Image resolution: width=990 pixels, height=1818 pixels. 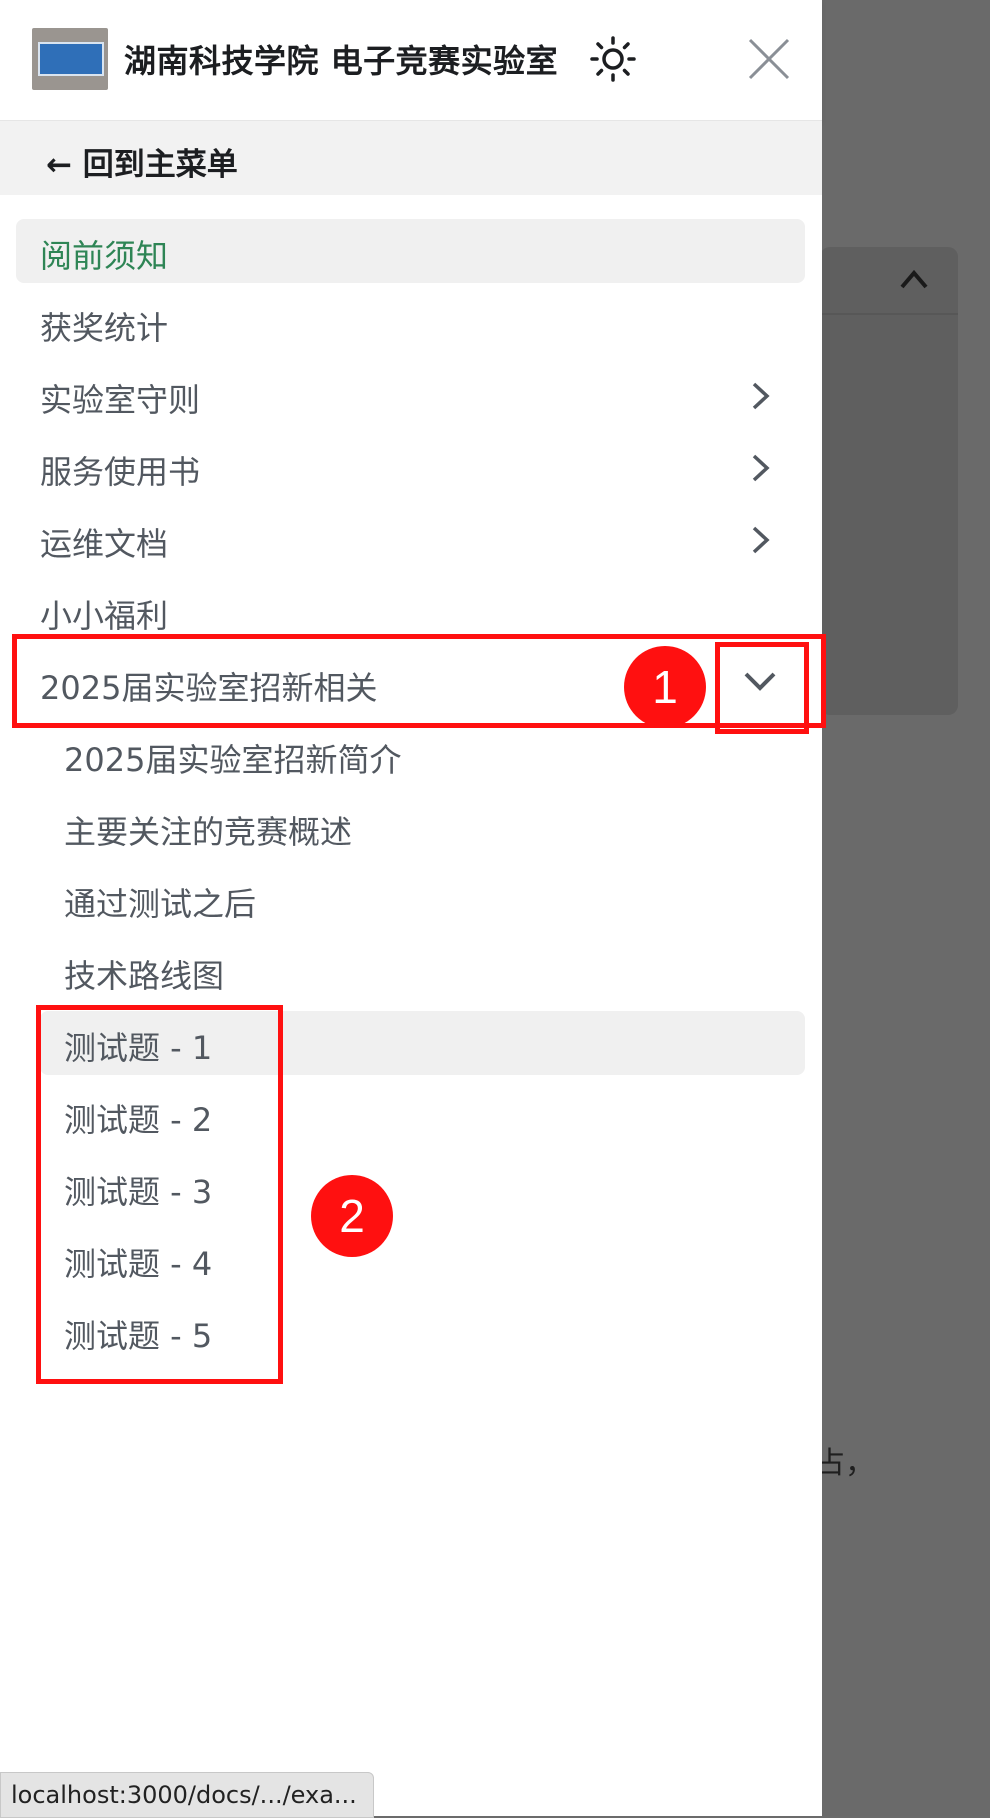 I want to click on annotation-marker-1: 1, so click(x=665, y=687).